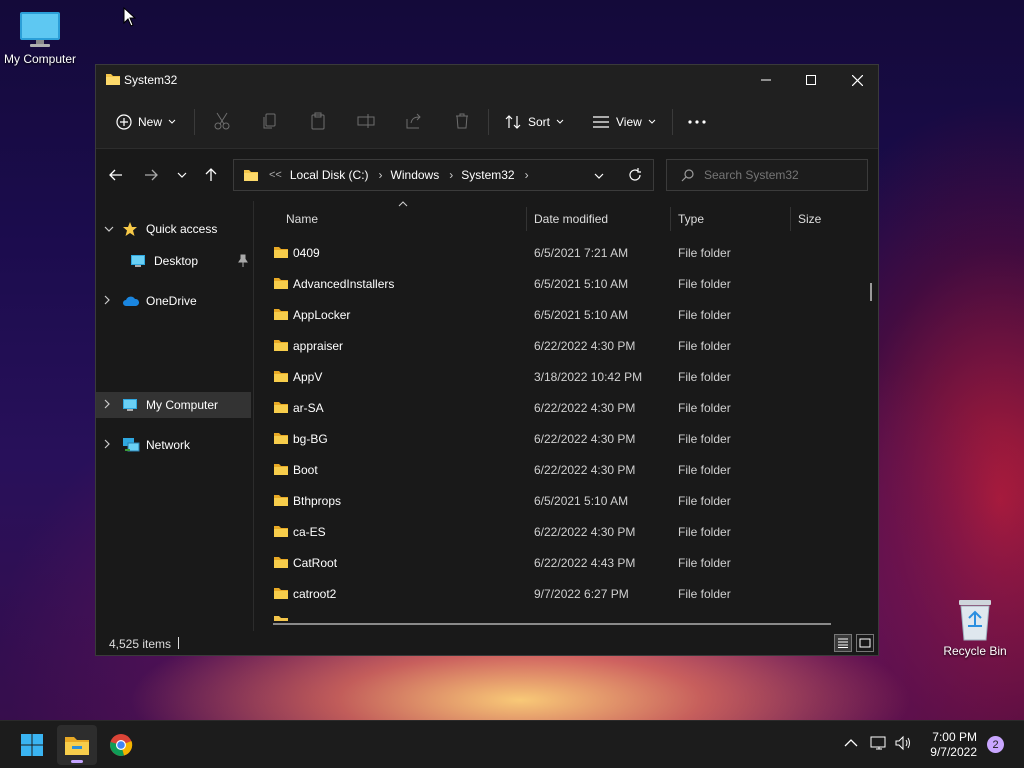 This screenshot has width=1024, height=768. I want to click on table-row: ca-ES 6/22/2022 4:30 PM File folder, so click(560, 531).